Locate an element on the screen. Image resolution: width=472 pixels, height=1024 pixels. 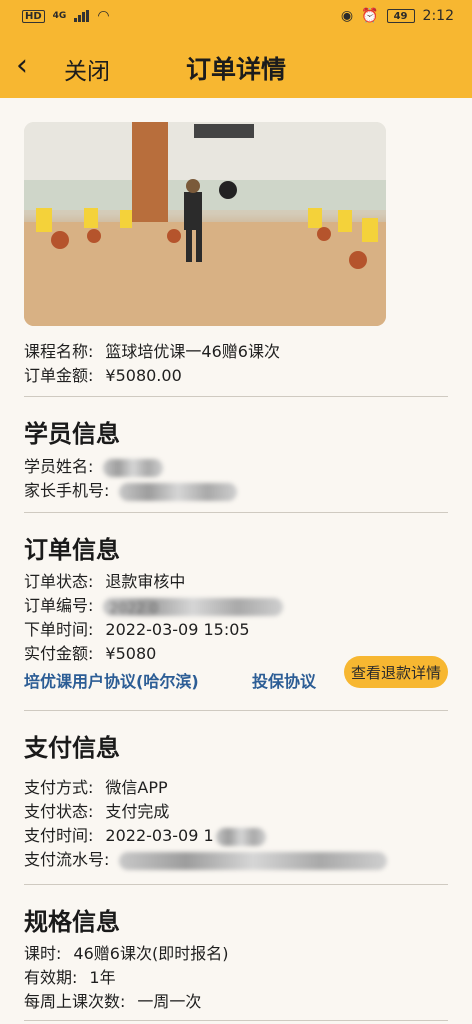
redacted-payment-time is located at coordinates (240, 836).